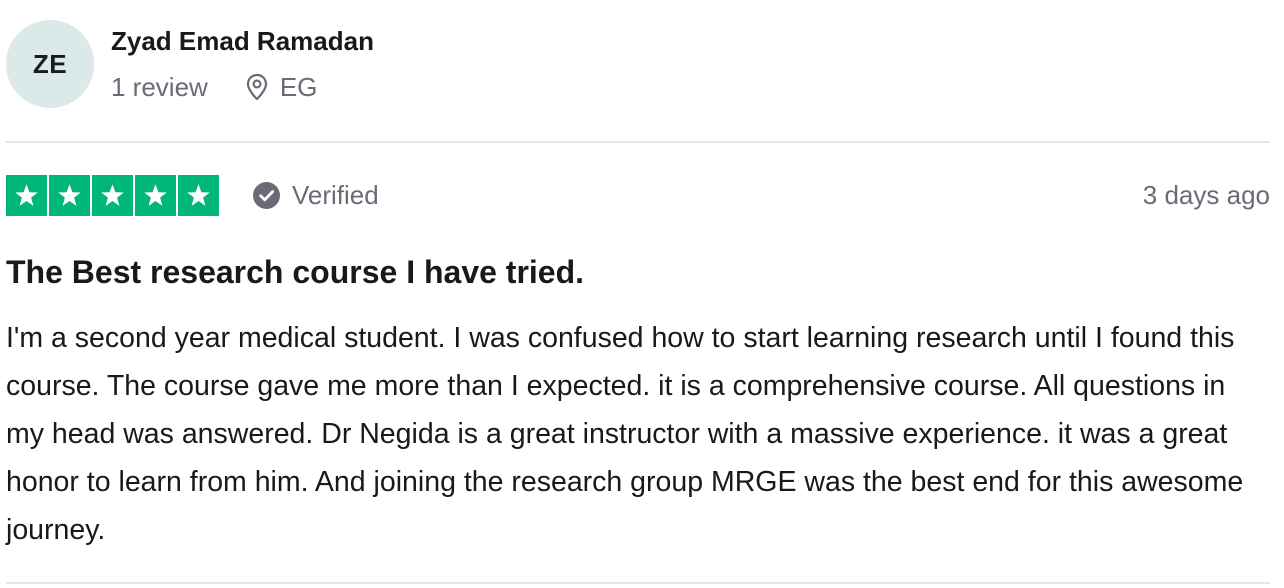 The width and height of the screenshot is (1284, 588). What do you see at coordinates (257, 87) in the screenshot?
I see `map-pin-icon` at bounding box center [257, 87].